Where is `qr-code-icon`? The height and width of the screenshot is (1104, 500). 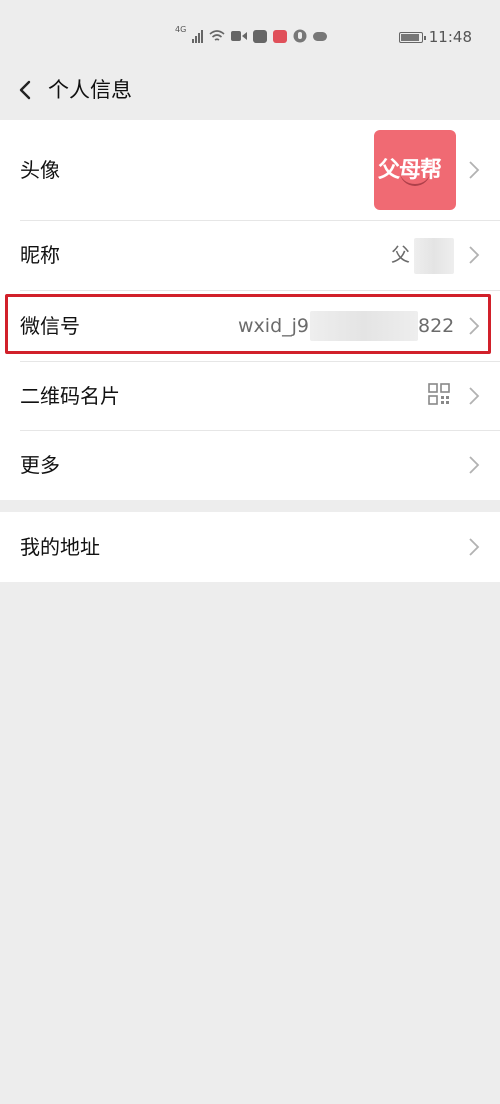 qr-code-icon is located at coordinates (439, 394).